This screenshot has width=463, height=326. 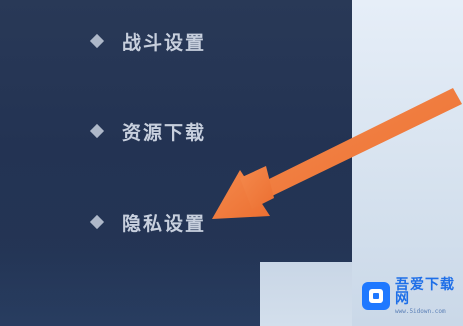 What do you see at coordinates (376, 296) in the screenshot?
I see `site-logo-icon` at bounding box center [376, 296].